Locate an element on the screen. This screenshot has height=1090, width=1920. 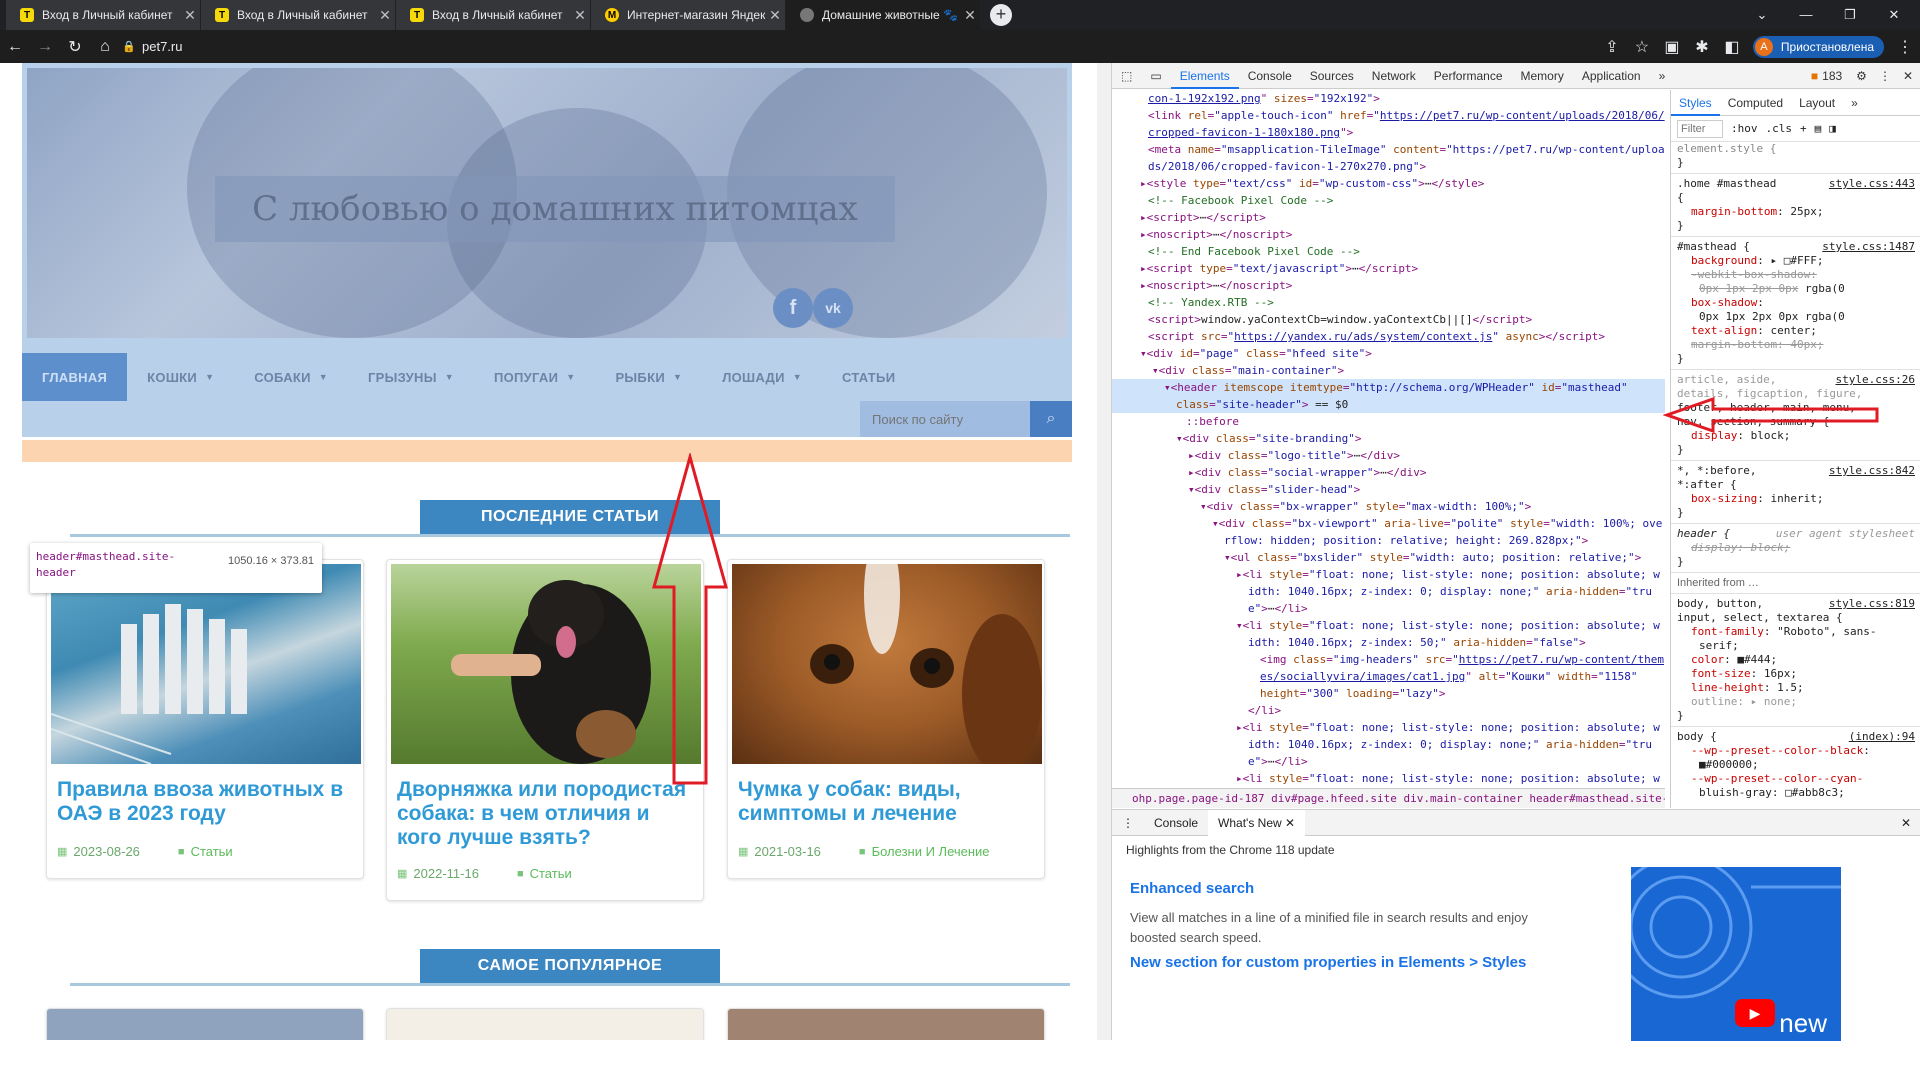
facebook-icon: f is located at coordinates (793, 308).